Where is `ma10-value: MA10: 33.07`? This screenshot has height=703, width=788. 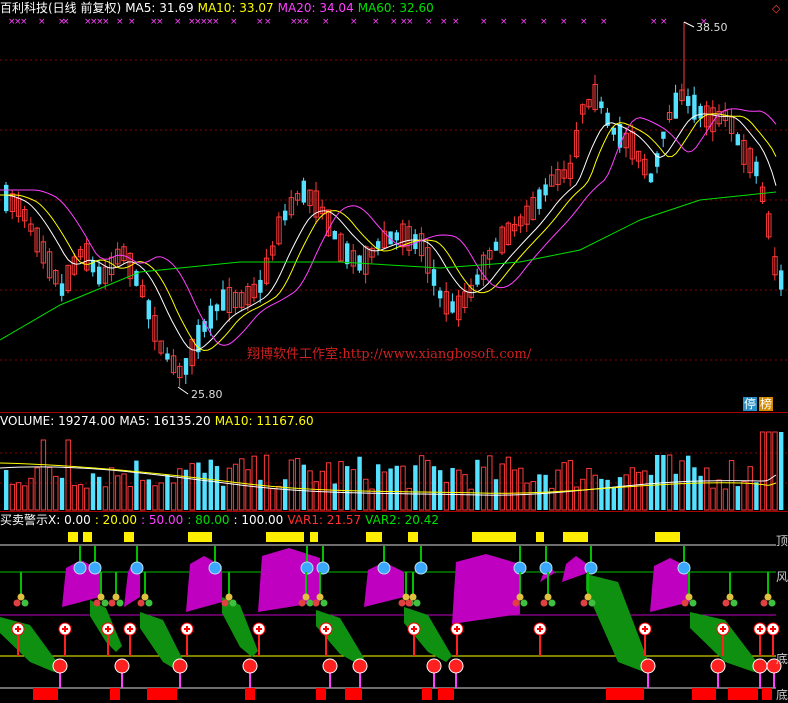 ma10-value: MA10: 33.07 is located at coordinates (235, 8).